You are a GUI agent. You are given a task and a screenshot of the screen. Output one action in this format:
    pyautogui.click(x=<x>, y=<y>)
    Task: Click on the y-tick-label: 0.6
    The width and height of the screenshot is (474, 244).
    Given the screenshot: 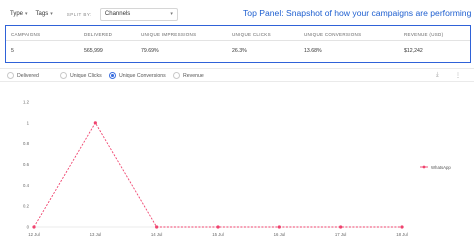 What is the action you would take?
    pyautogui.click(x=26, y=164)
    